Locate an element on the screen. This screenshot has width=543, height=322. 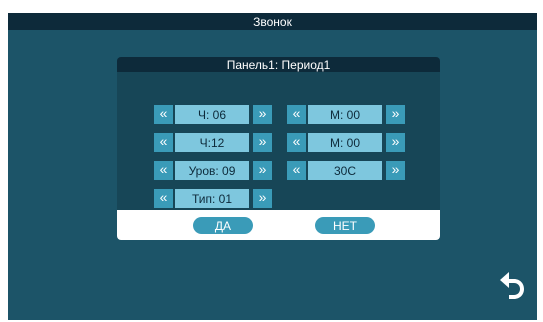
type-decrease-button: « is located at coordinates (163, 198).